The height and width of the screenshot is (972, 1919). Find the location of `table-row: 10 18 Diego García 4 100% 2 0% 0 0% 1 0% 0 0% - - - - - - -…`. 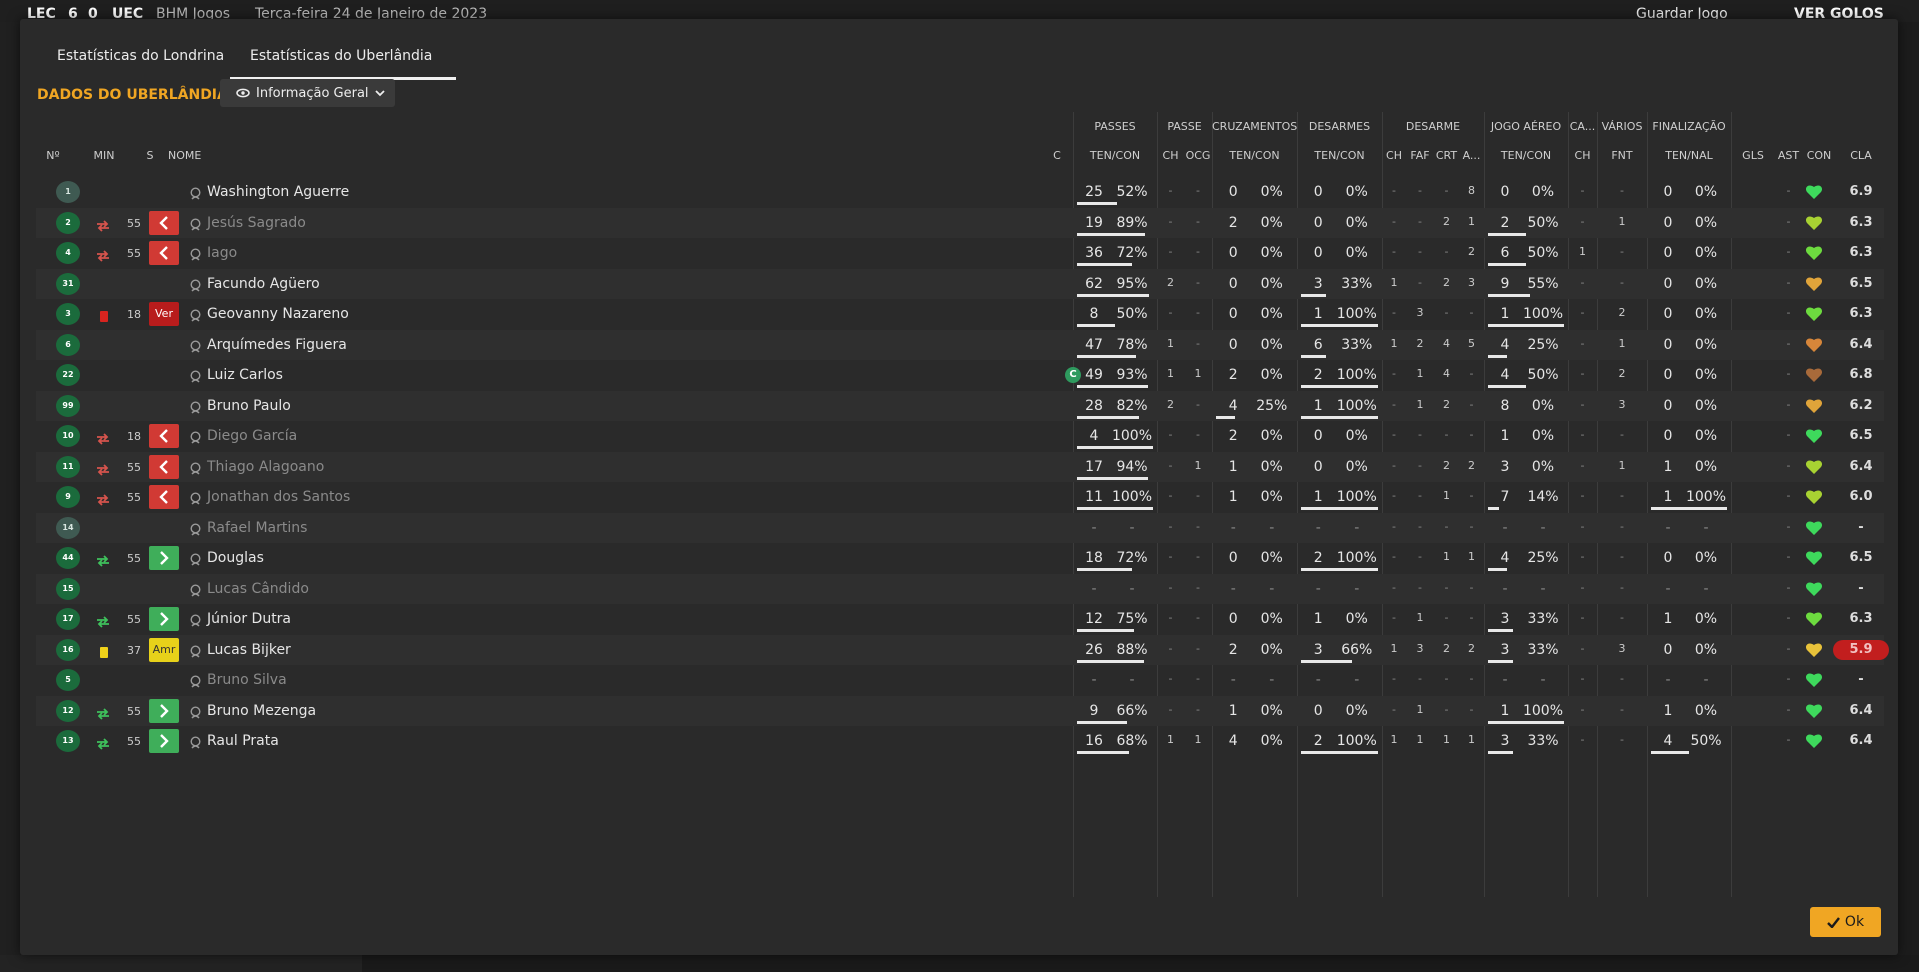

table-row: 10 18 Diego García 4 100% 2 0% 0 0% 1 0% 0 0% - - - - - - -… is located at coordinates (960, 436).